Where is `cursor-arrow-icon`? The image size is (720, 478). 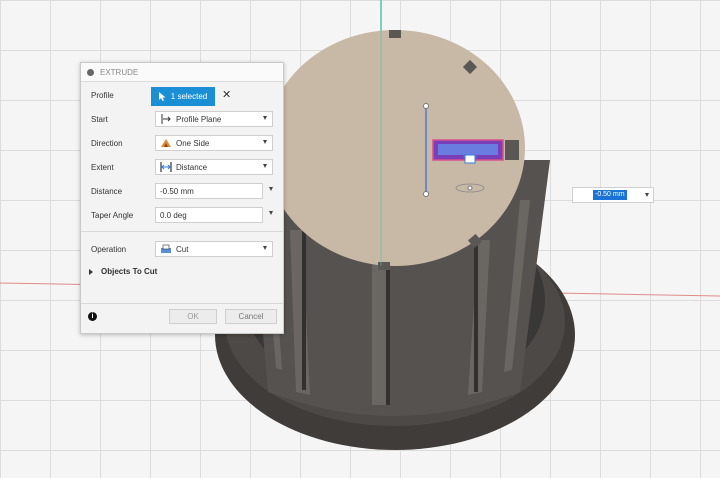 cursor-arrow-icon is located at coordinates (162, 96).